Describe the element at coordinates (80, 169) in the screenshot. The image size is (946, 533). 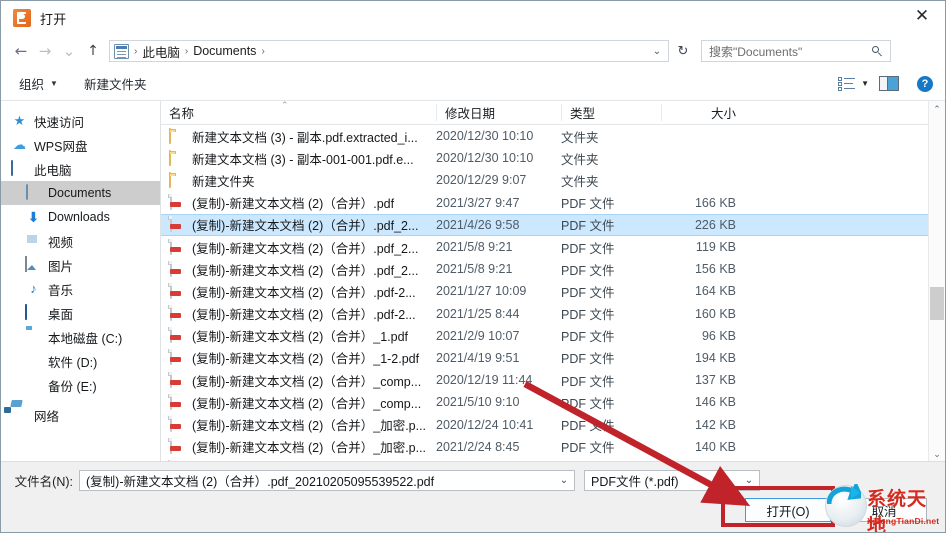
I see `sidebar-item-this-pc: 此电脑` at that location.